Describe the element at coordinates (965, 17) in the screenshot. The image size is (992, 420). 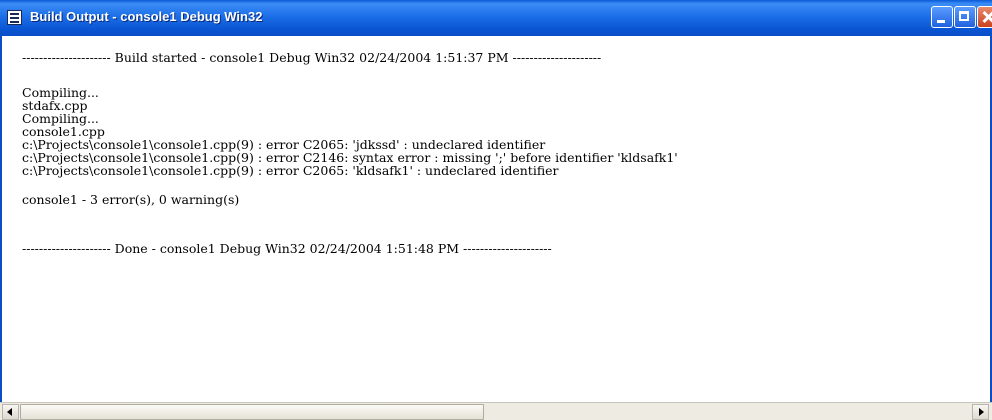
I see `maximize-button` at that location.